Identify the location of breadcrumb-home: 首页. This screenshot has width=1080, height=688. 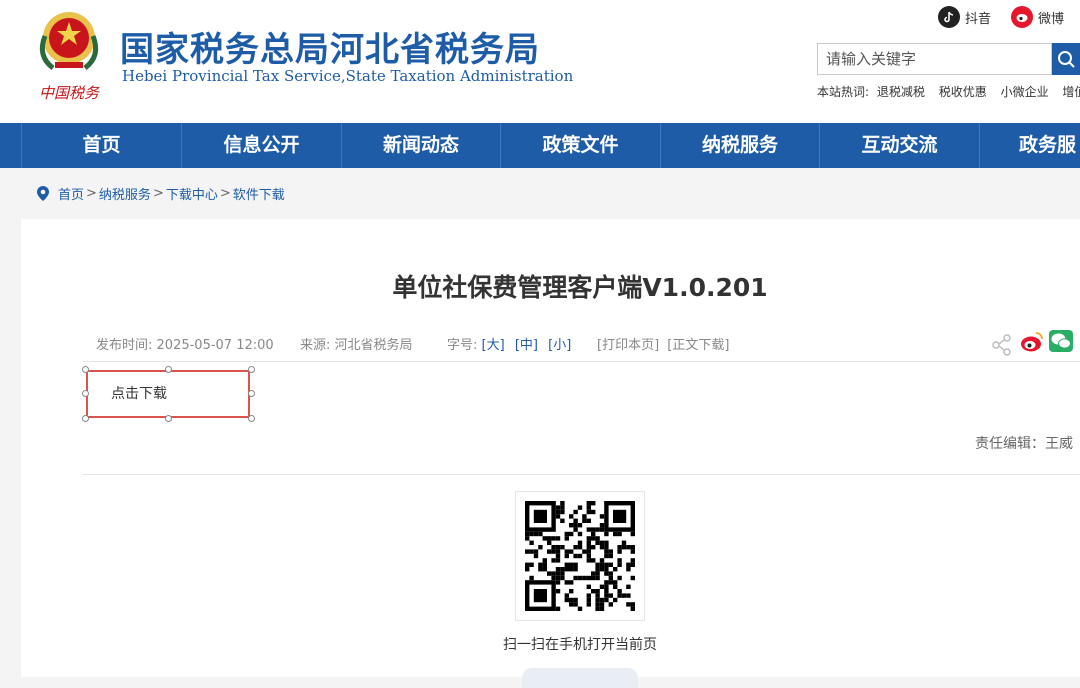
(71, 193).